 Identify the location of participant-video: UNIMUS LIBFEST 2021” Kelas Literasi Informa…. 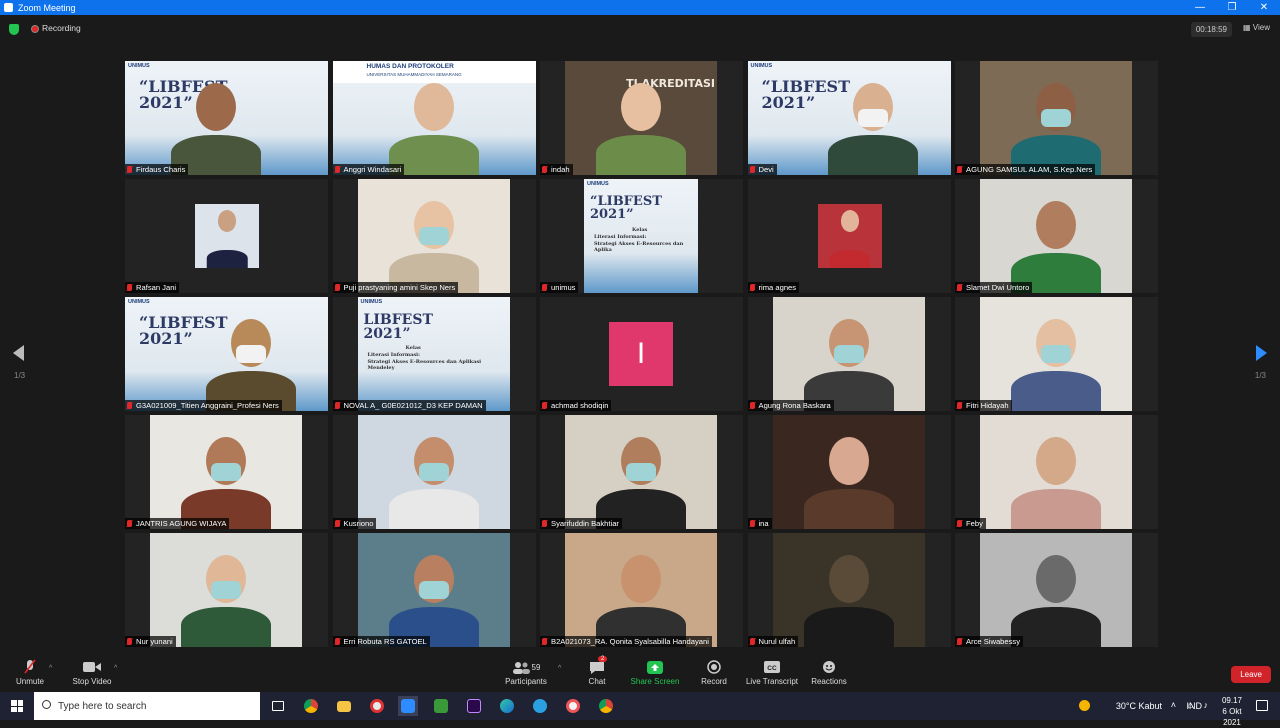
(433, 354).